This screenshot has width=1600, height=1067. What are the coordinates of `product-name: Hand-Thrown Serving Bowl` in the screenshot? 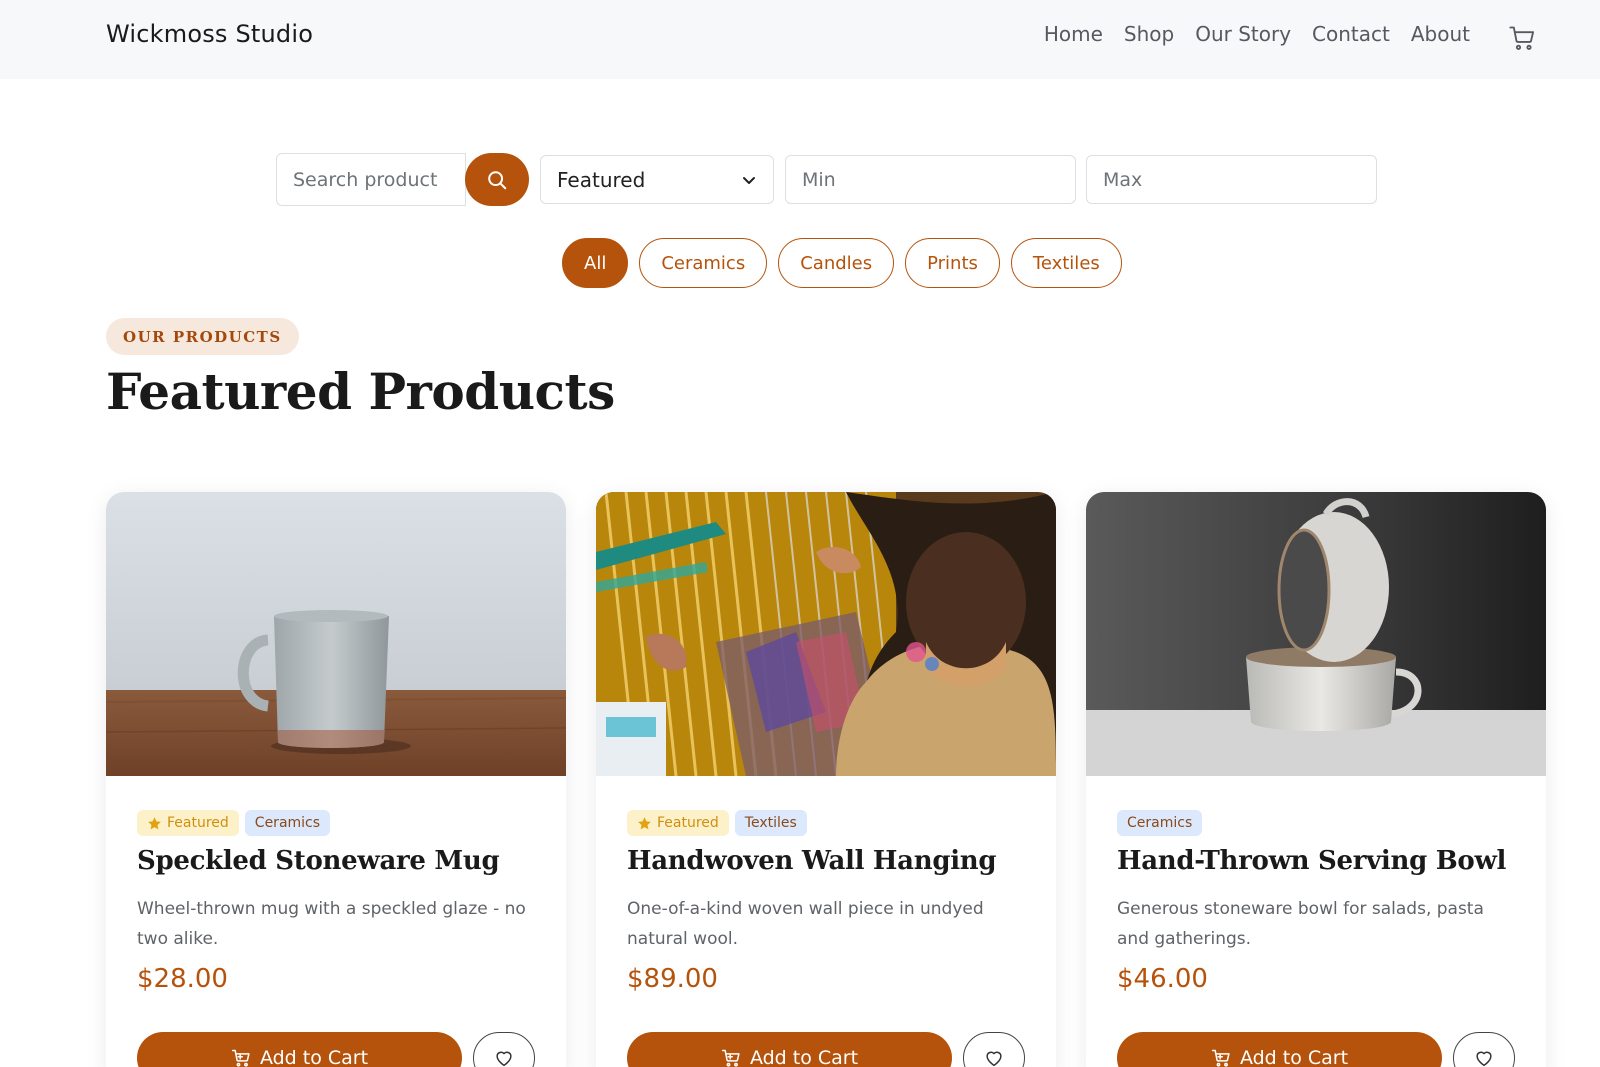 It's located at (1311, 861).